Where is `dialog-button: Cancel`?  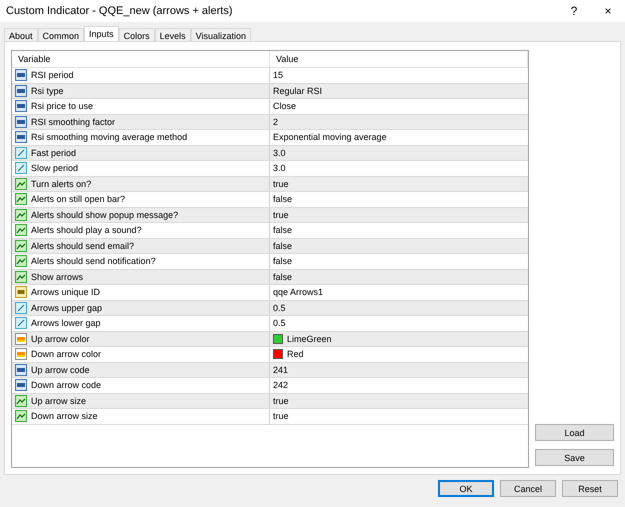
dialog-button: Cancel is located at coordinates (528, 488).